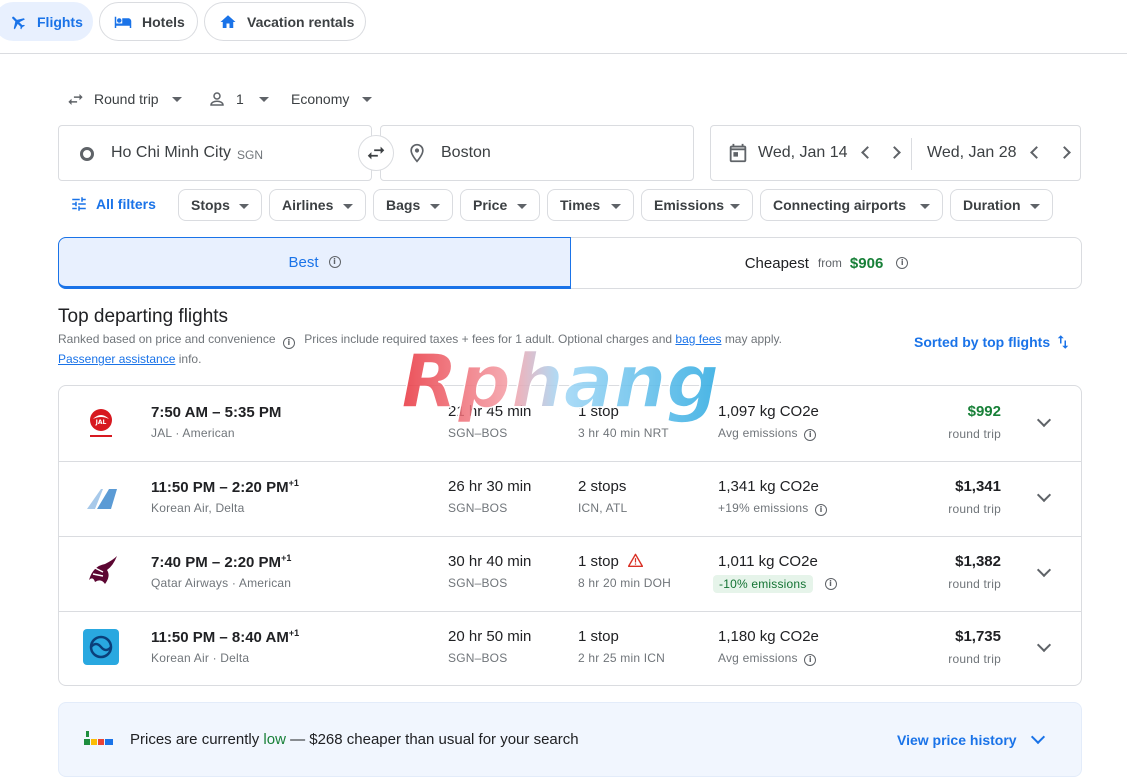 This screenshot has width=1127, height=779. What do you see at coordinates (285, 21) in the screenshot?
I see `tab-vacation-rentals: Vacation rentals` at bounding box center [285, 21].